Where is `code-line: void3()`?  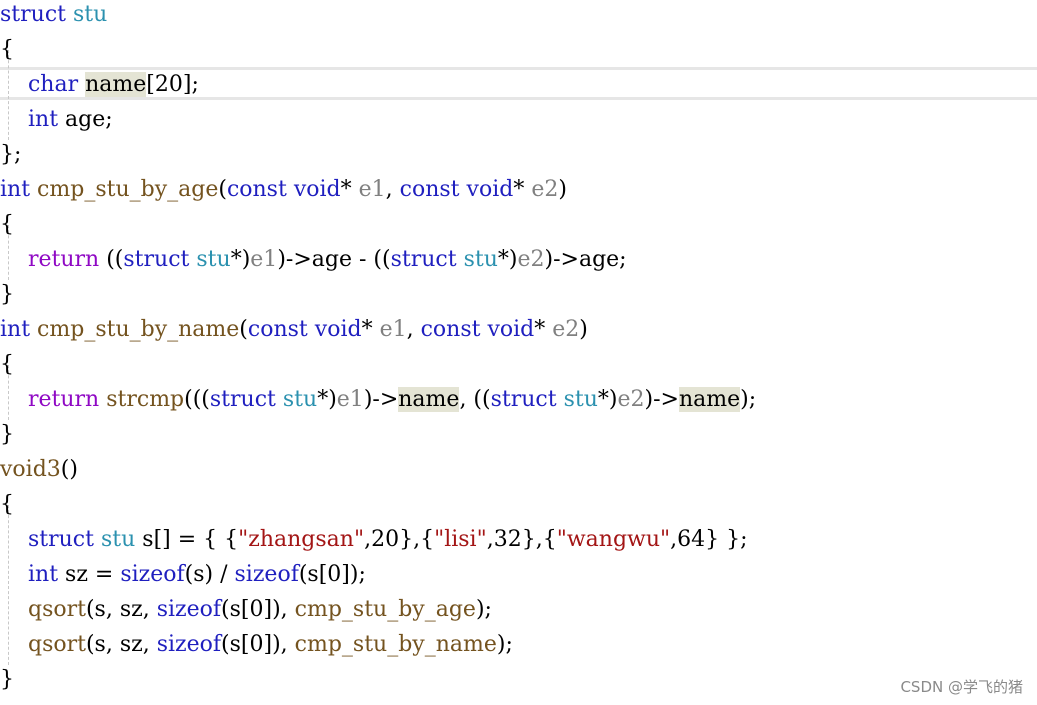 code-line: void3() is located at coordinates (39, 469).